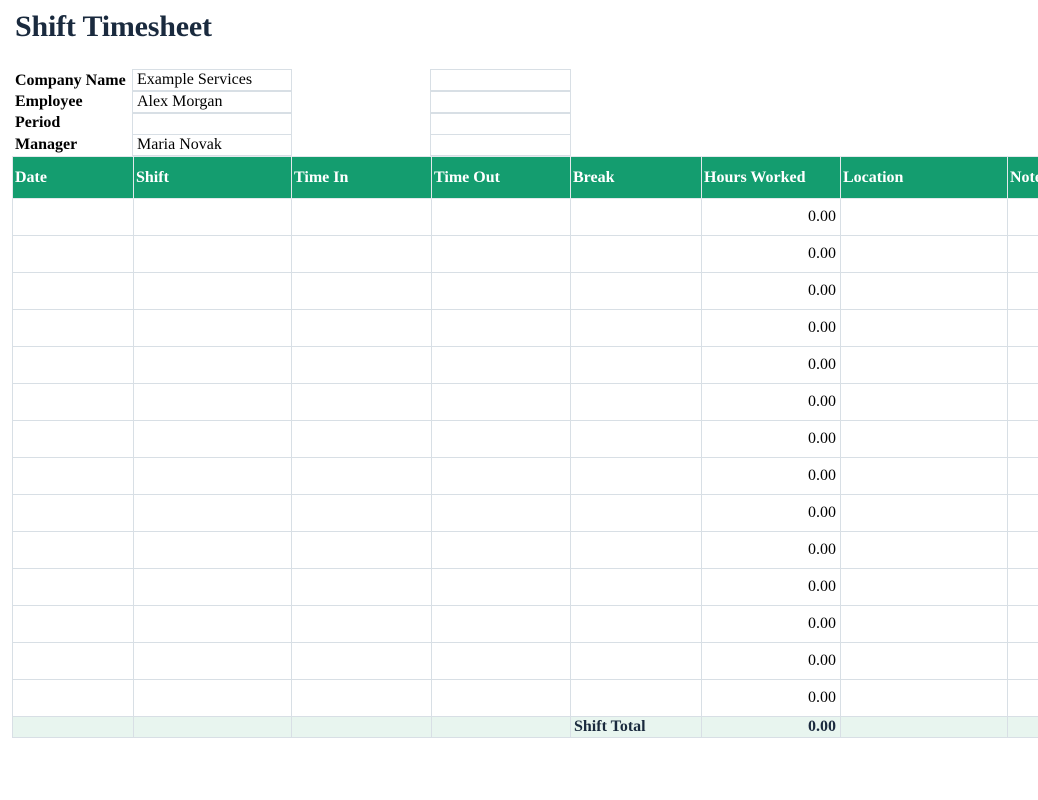 This screenshot has width=1038, height=800. I want to click on period-field, so click(212, 124).